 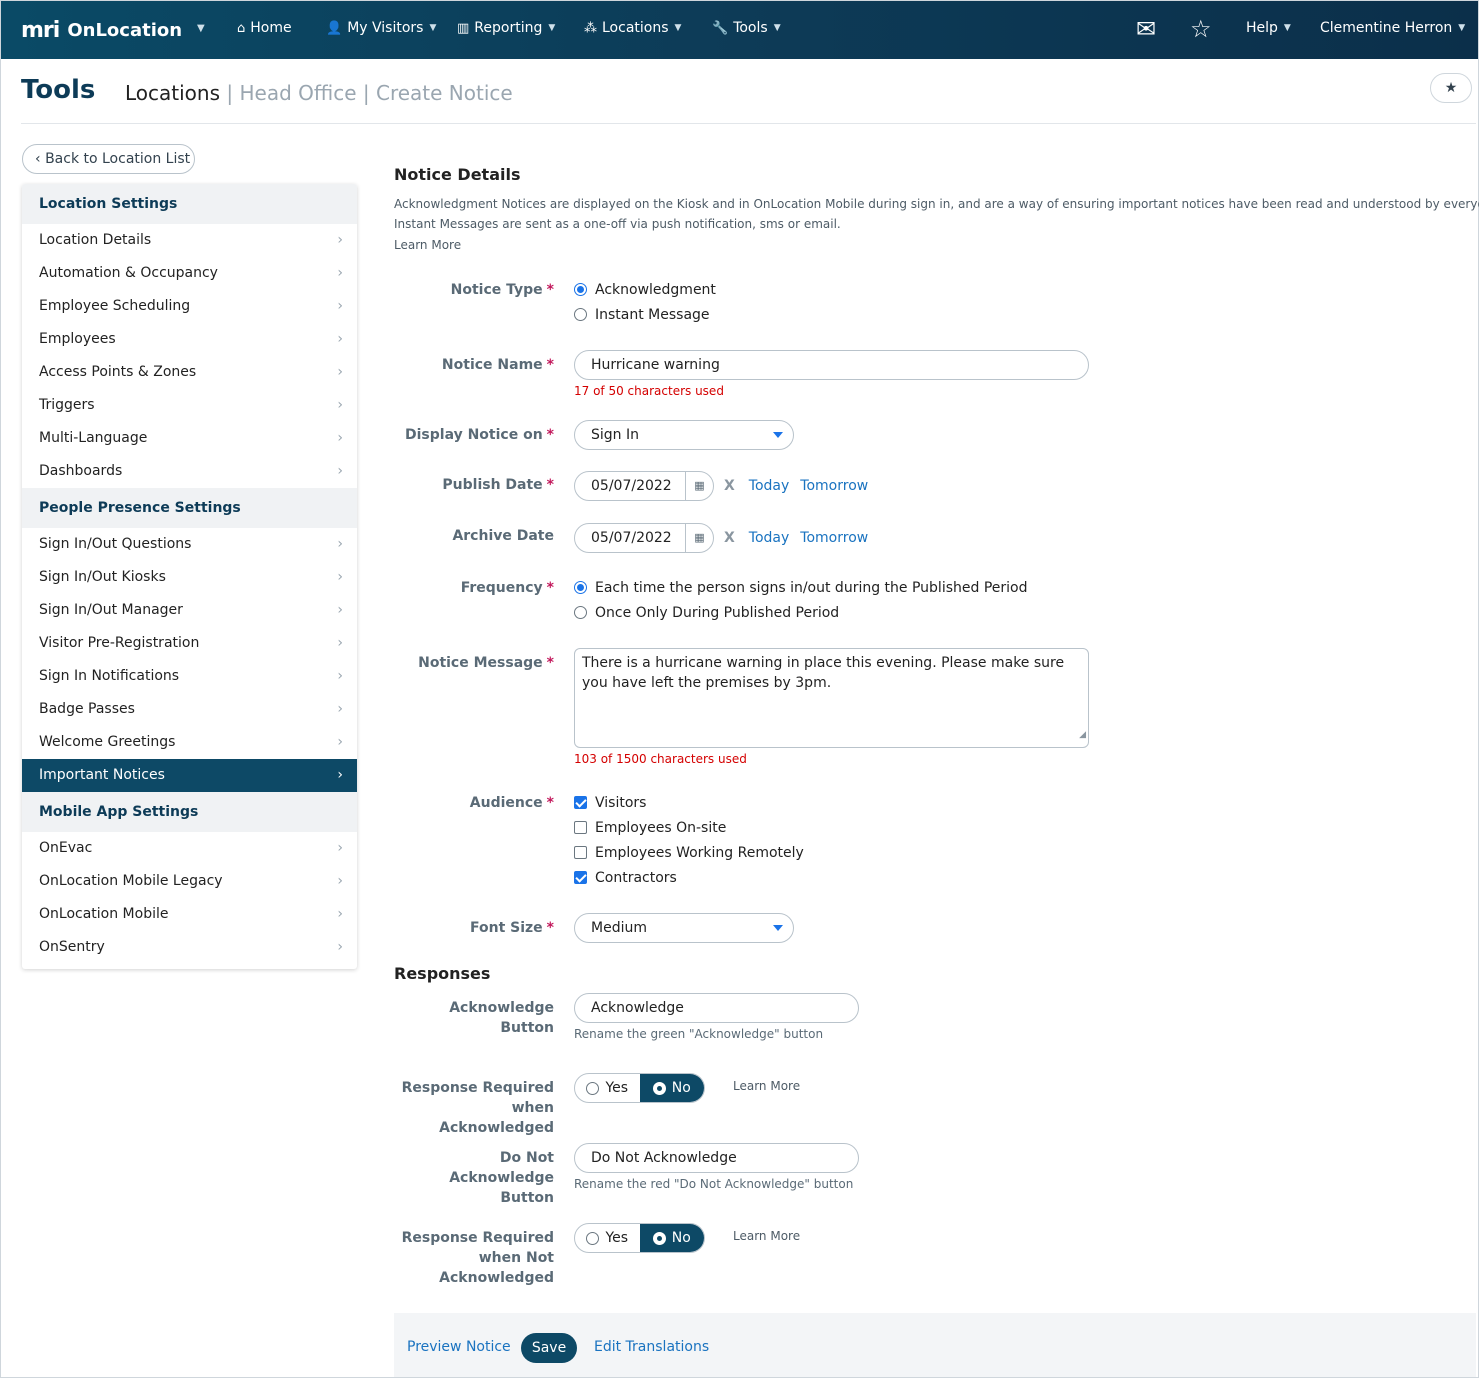 What do you see at coordinates (128, 273) in the screenshot?
I see `sidebar-item-label: Automation & Occupancy` at bounding box center [128, 273].